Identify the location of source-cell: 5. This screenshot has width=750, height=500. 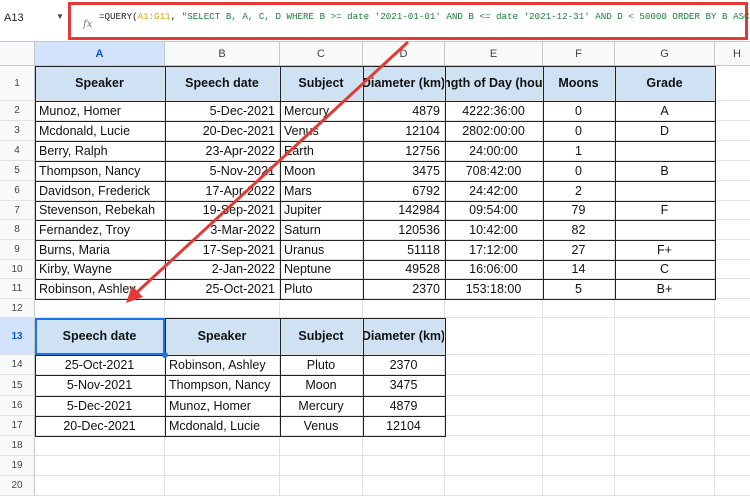
(579, 289).